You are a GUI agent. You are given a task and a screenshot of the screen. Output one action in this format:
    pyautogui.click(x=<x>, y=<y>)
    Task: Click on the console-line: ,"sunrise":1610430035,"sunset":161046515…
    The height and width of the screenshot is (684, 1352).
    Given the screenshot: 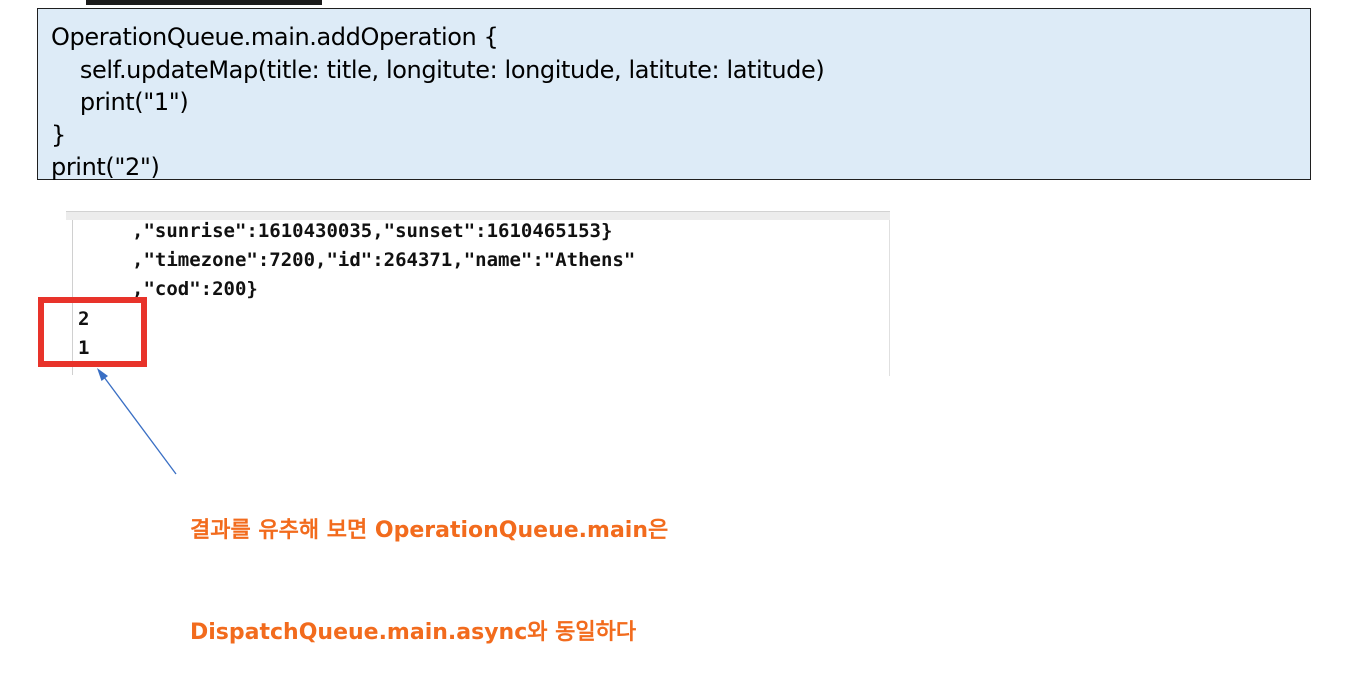 What is the action you would take?
    pyautogui.click(x=372, y=231)
    